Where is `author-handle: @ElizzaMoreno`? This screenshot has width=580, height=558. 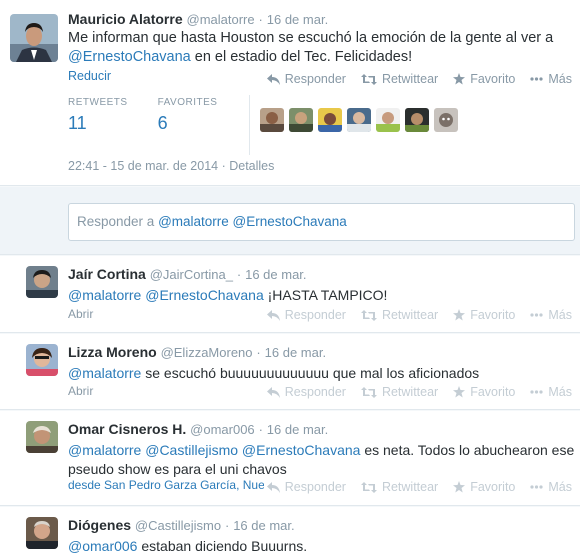
author-handle: @ElizzaMoreno is located at coordinates (207, 352).